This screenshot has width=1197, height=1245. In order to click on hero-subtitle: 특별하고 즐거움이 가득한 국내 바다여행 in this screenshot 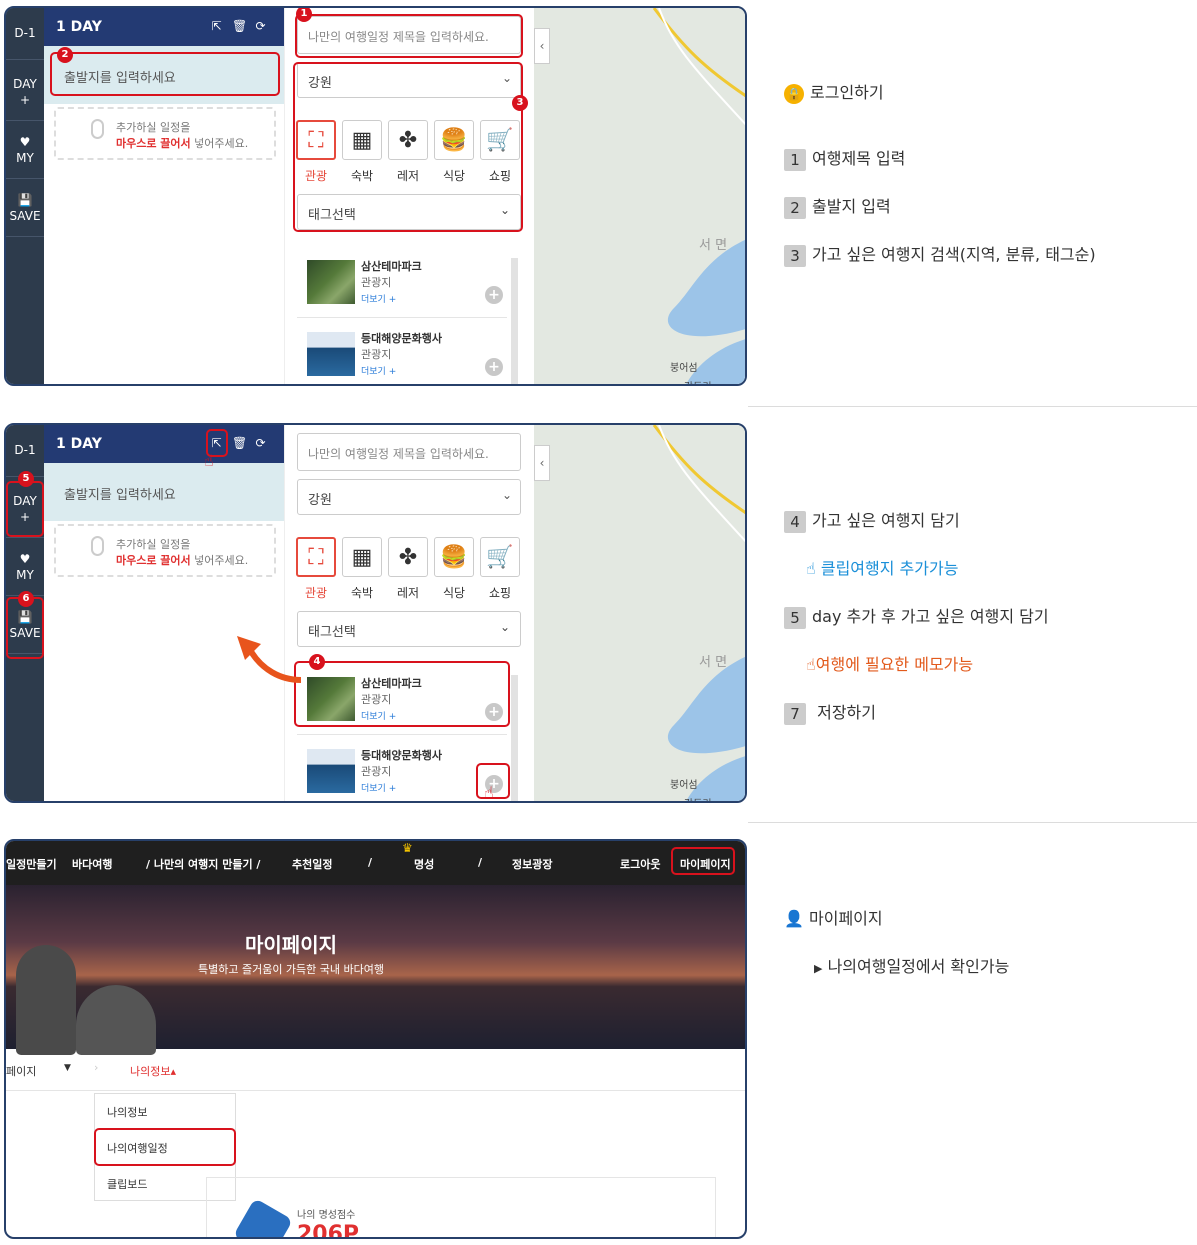, I will do `click(291, 969)`.